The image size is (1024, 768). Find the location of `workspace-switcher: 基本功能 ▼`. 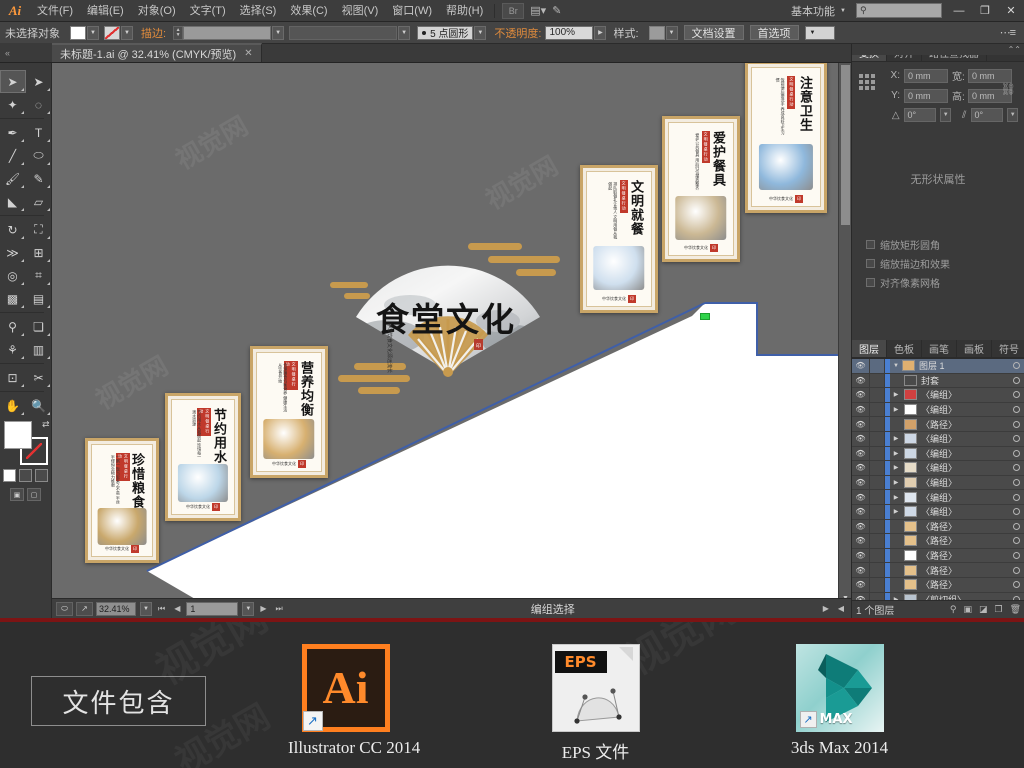

workspace-switcher: 基本功能 ▼ is located at coordinates (818, 11).